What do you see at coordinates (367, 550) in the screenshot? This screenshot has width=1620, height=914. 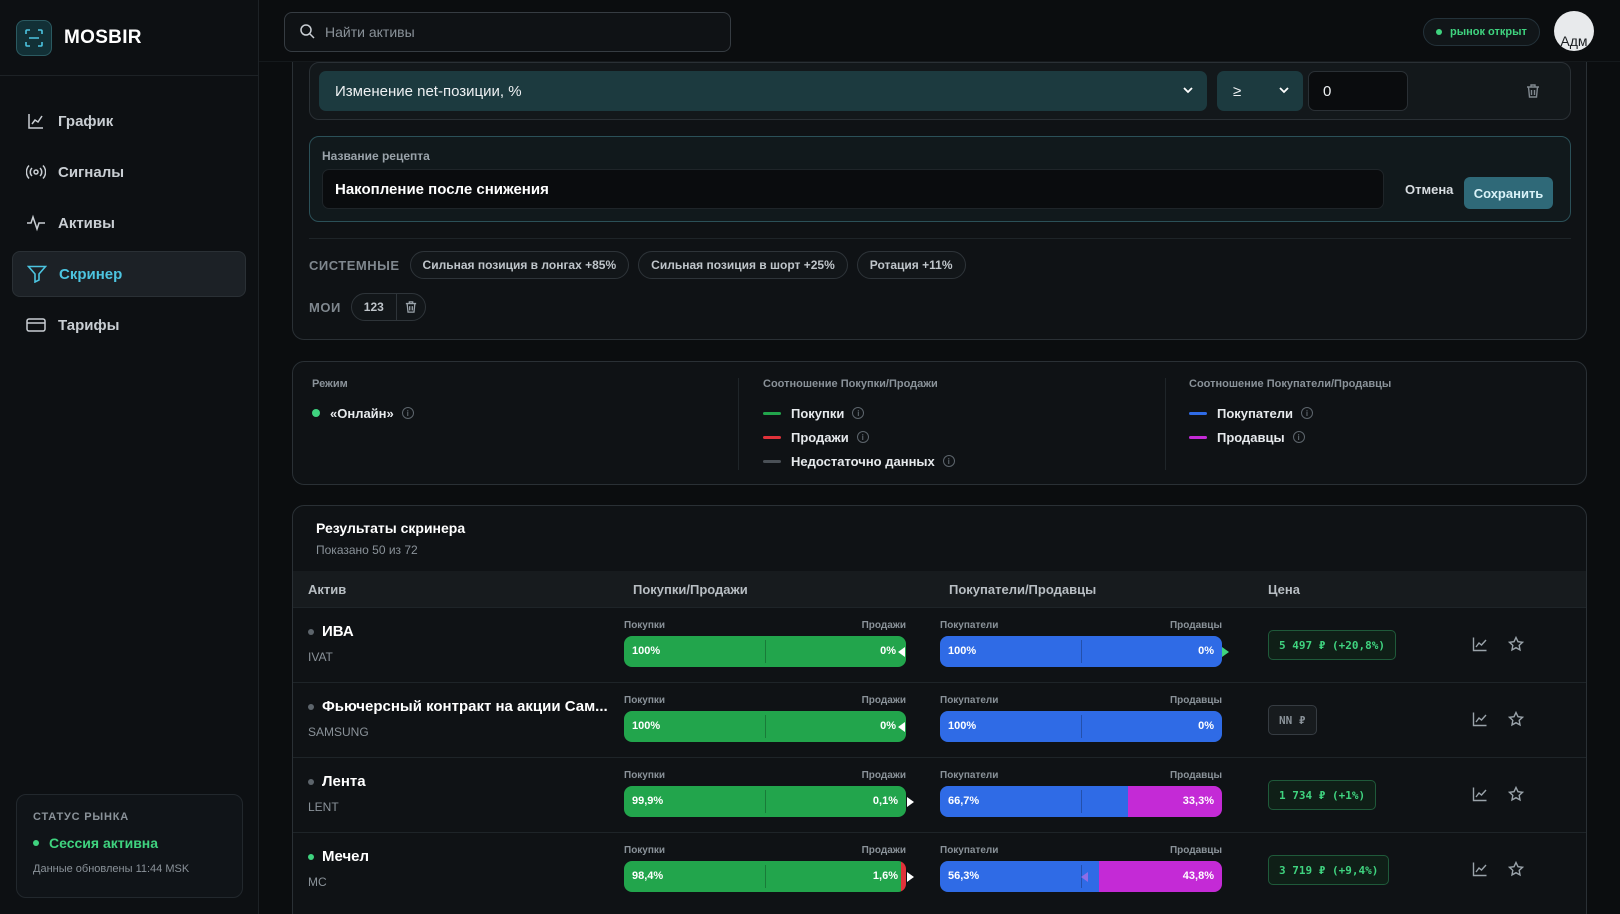 I see `results-count: Показано 50 из 72` at bounding box center [367, 550].